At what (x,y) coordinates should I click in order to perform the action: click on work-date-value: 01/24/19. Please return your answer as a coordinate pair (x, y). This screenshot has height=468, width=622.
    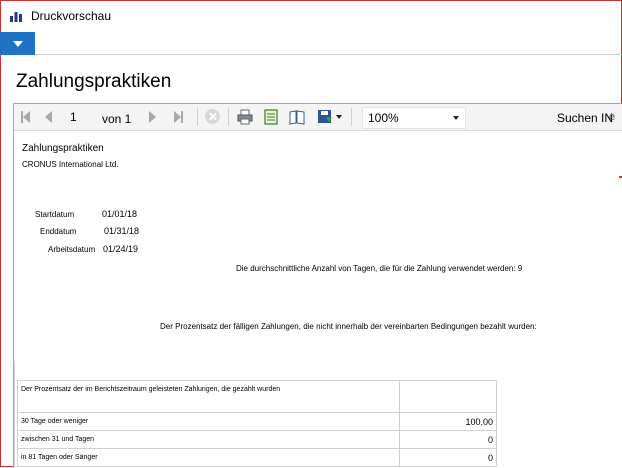
    Looking at the image, I should click on (121, 249).